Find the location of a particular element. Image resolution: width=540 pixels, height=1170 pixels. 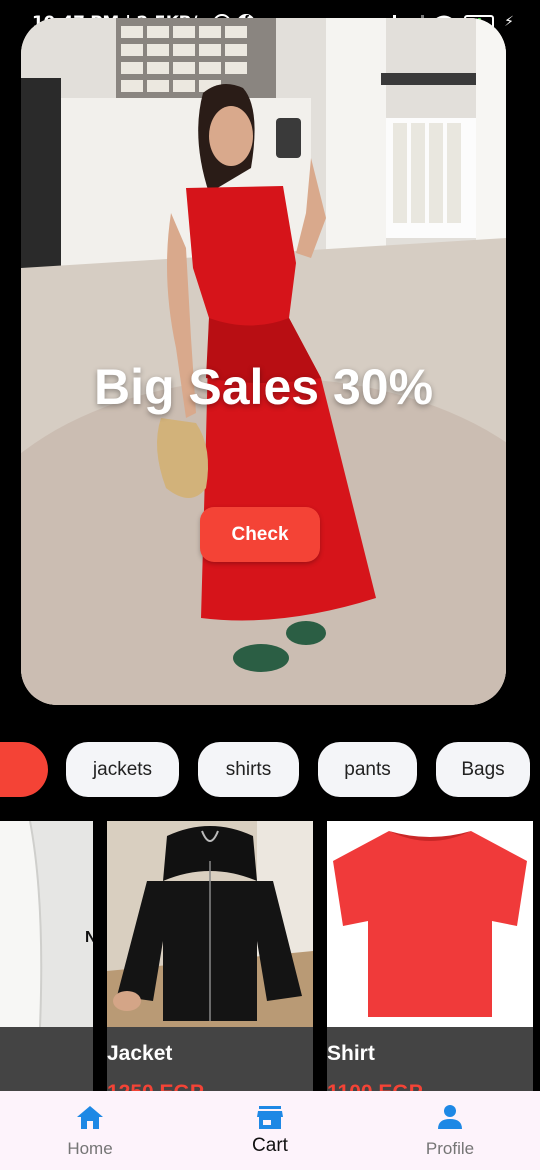

bottom-navigation: Home Cart Profile is located at coordinates (270, 1130).